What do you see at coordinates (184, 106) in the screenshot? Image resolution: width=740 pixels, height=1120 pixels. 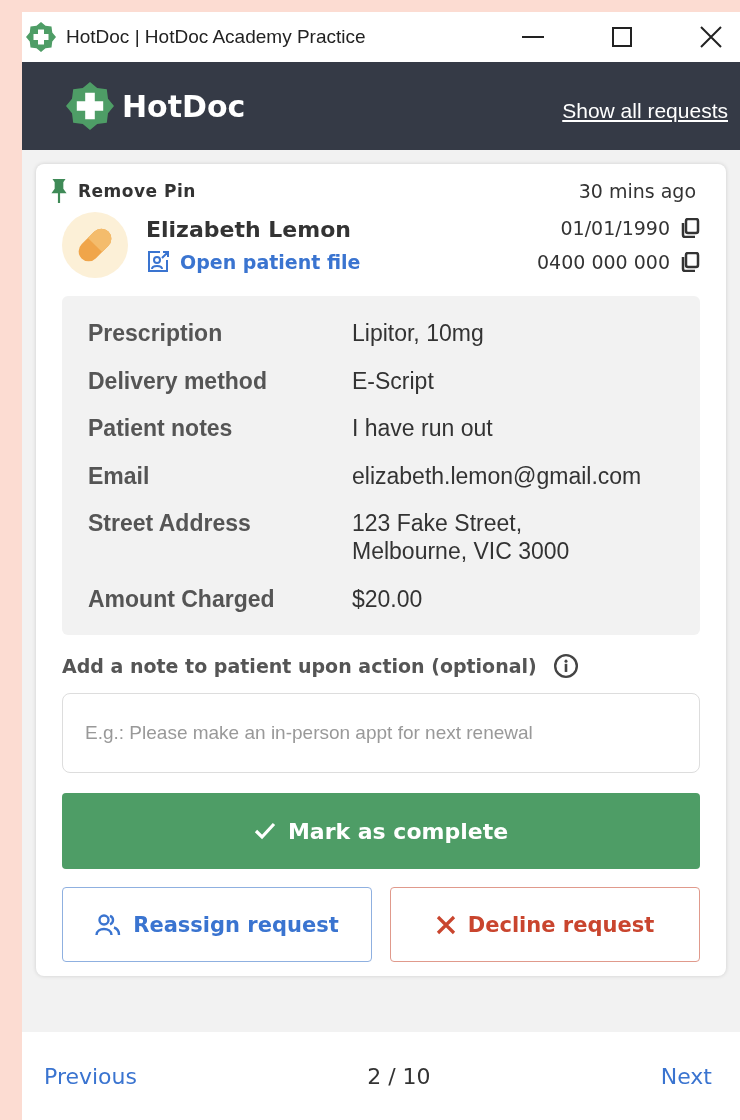 I see `logo-text: HotDoc` at bounding box center [184, 106].